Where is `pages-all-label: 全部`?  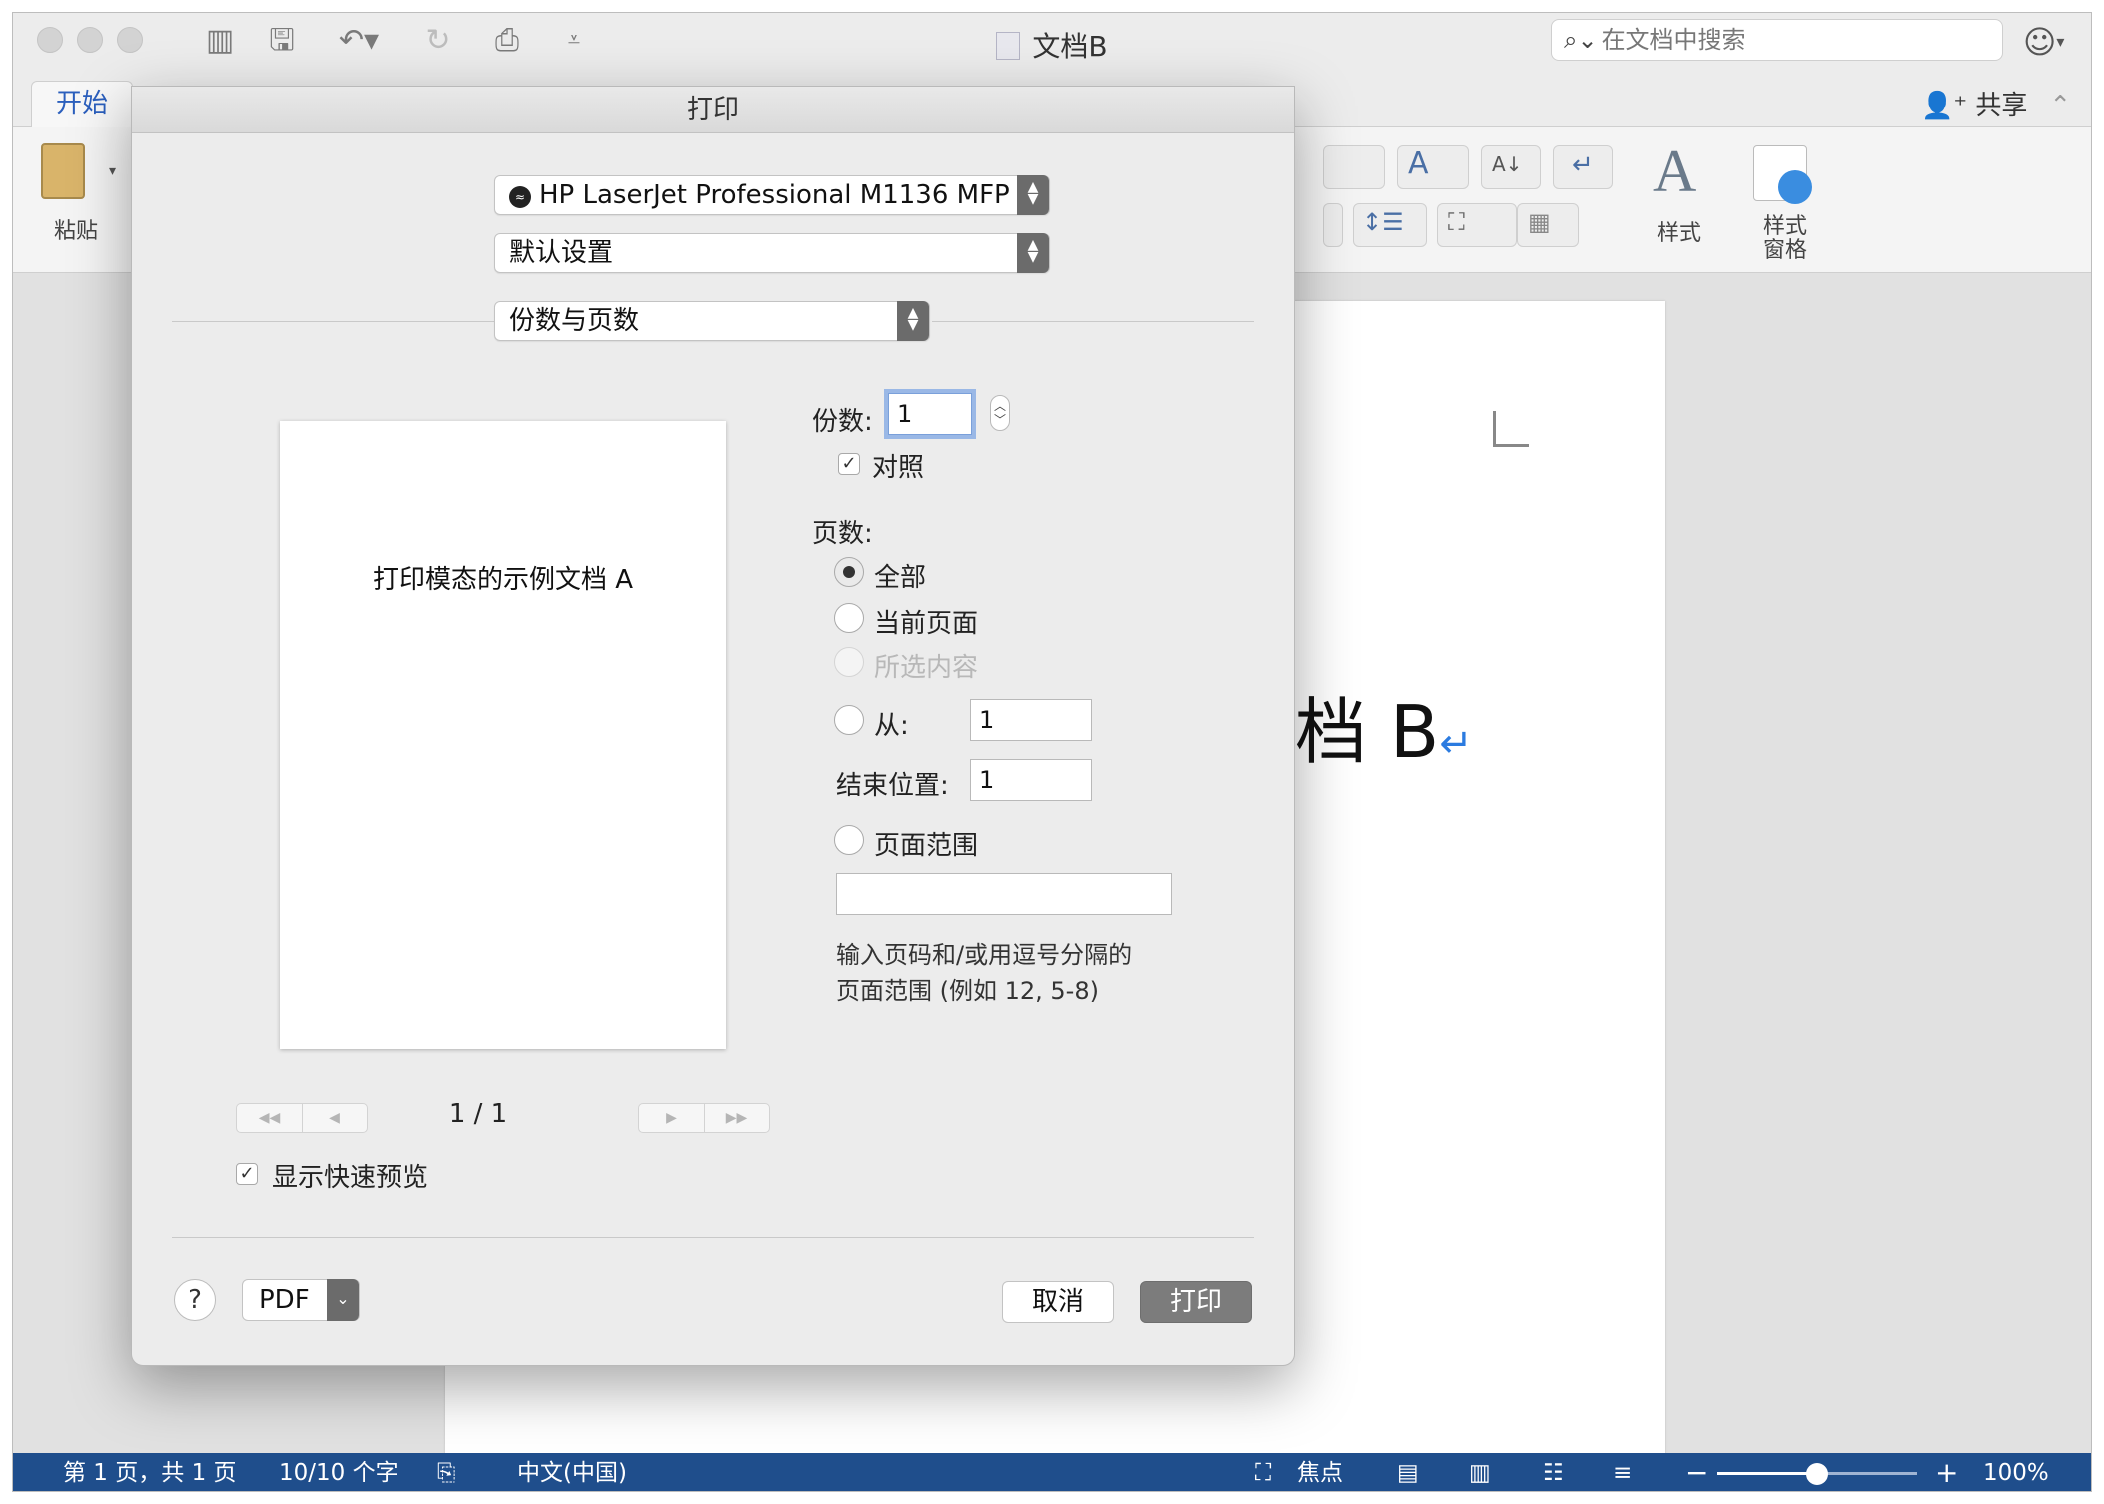 pages-all-label: 全部 is located at coordinates (900, 575).